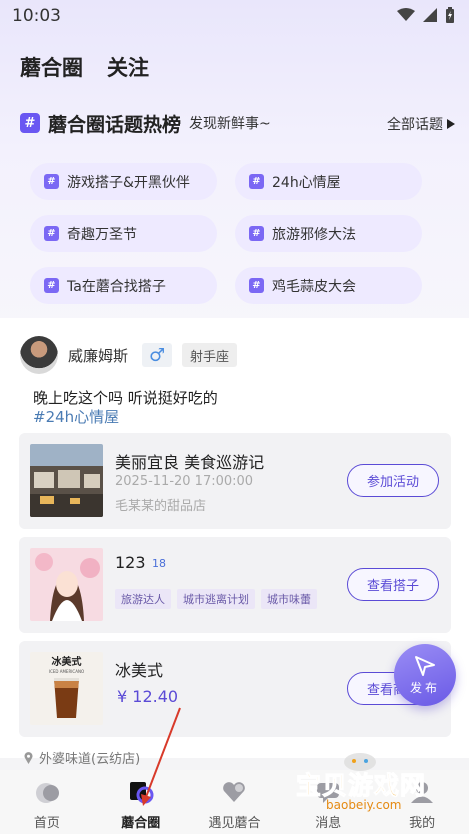 This screenshot has width=469, height=834. I want to click on topic-chip-label: 24h心情屋, so click(306, 182).